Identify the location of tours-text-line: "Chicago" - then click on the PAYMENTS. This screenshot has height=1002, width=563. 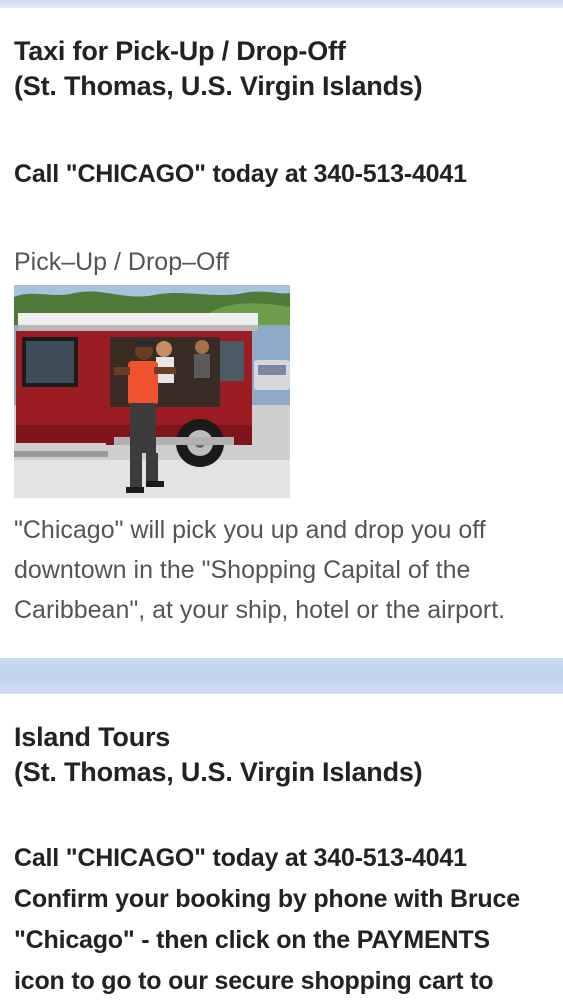
(252, 940).